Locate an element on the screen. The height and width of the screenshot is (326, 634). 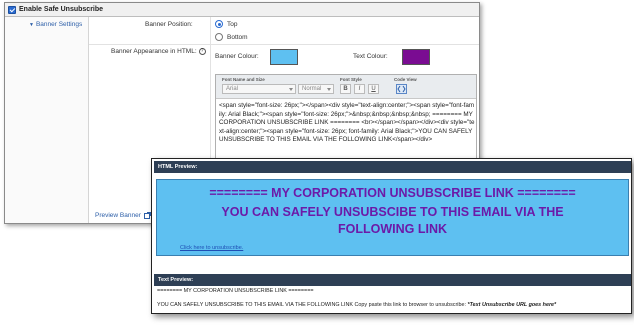
font-size-select: Normal is located at coordinates (316, 89).